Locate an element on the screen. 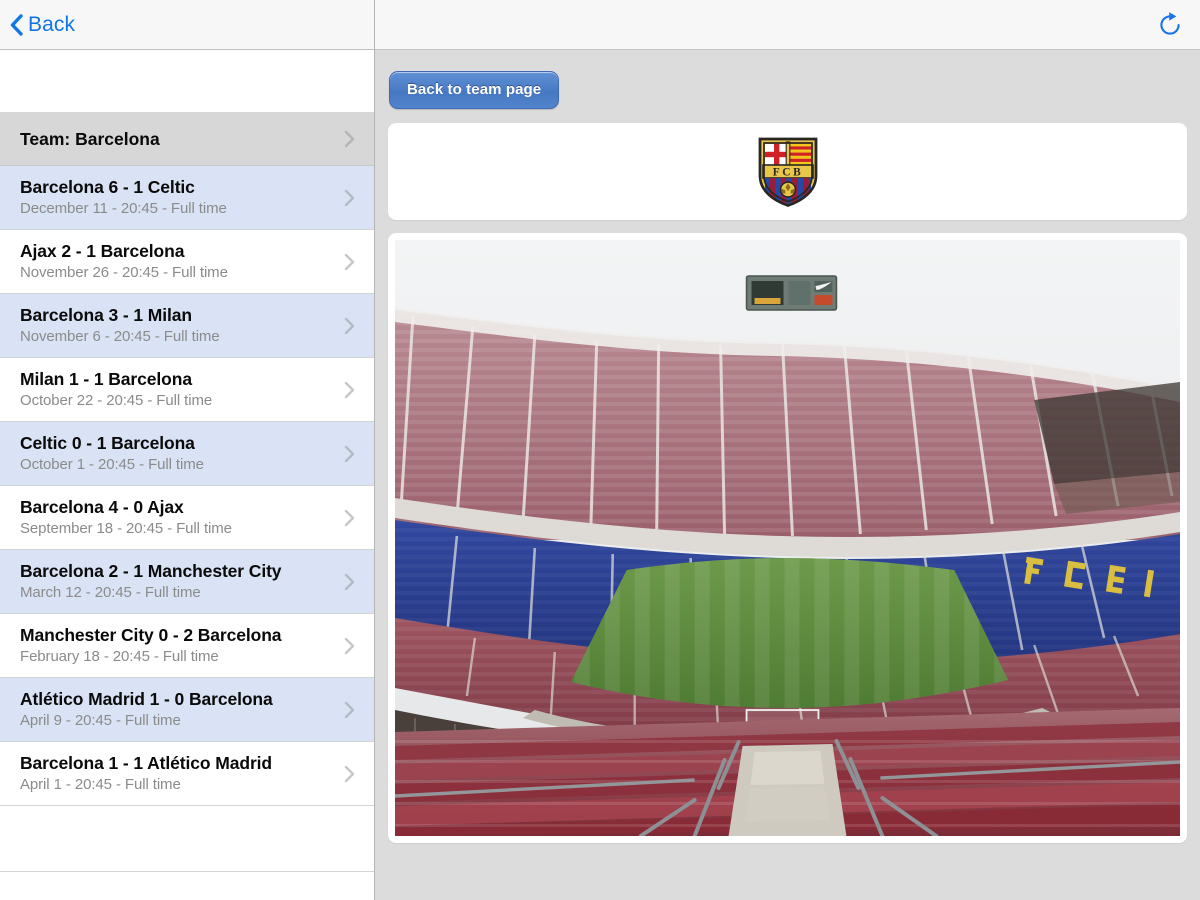 This screenshot has width=1200, height=900. match-title: Milan 1 - 1 Barcelona is located at coordinates (106, 379).